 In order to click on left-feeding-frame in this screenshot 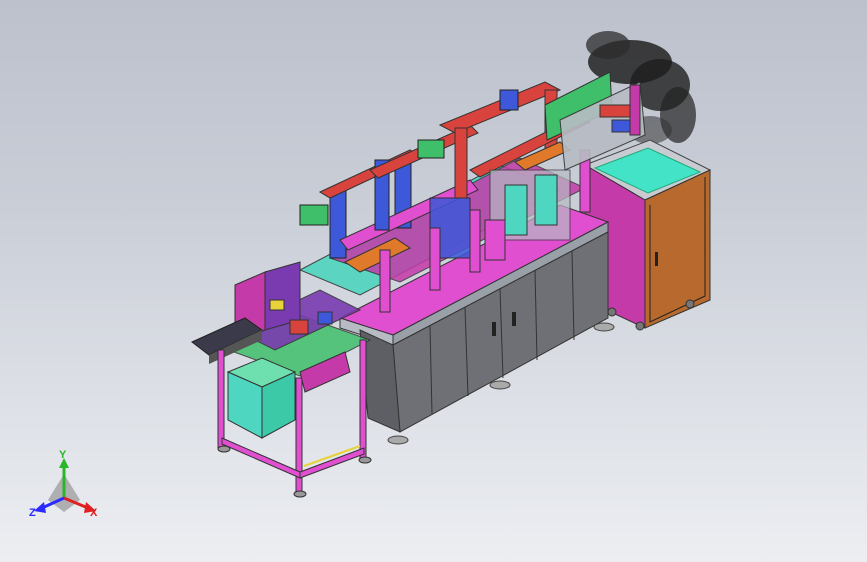, I will do `click(281, 379)`.